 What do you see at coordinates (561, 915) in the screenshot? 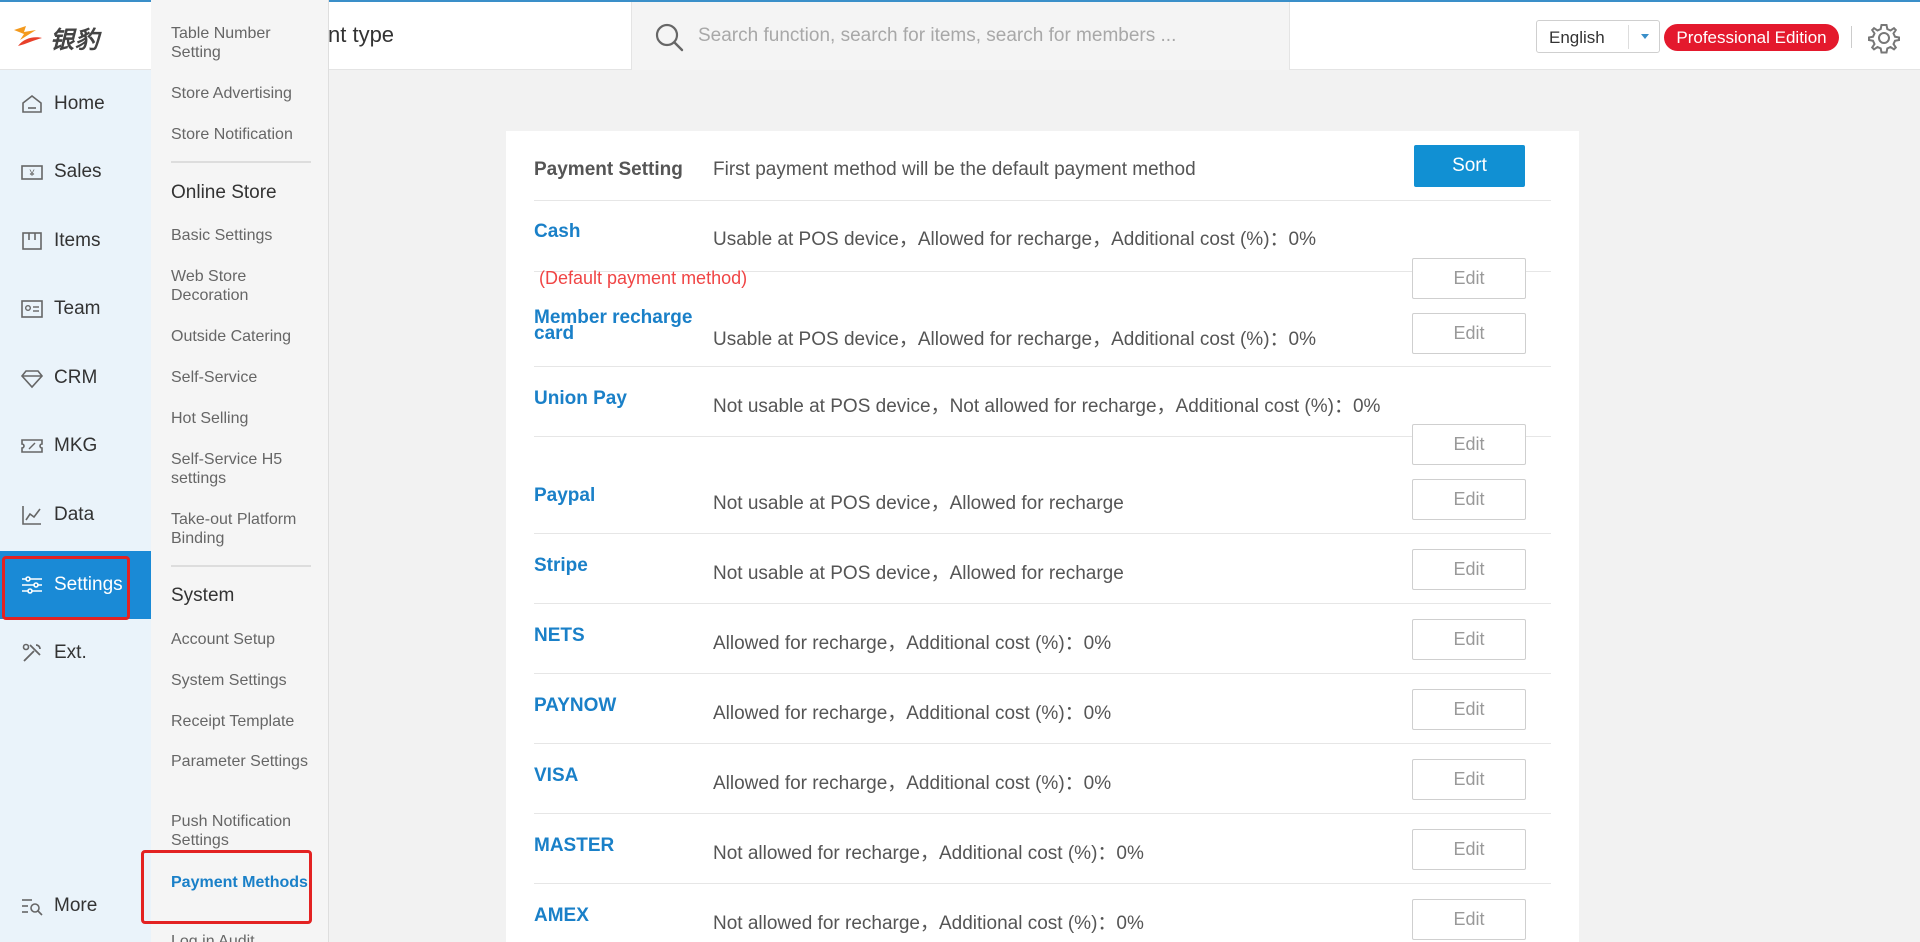
I see `payment-method-name: AMEX` at bounding box center [561, 915].